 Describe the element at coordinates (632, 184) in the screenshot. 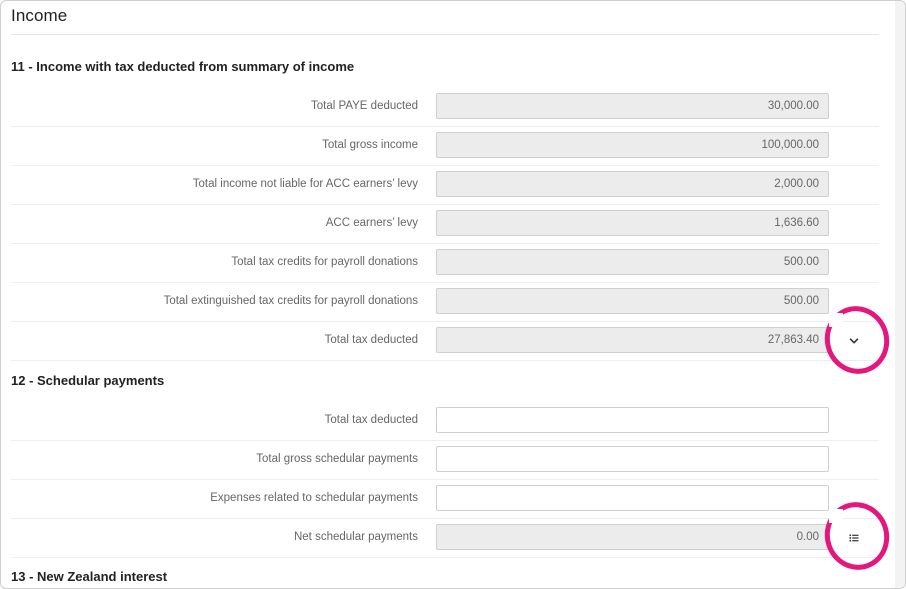

I see `income-not-liable-acc-field: 2,000.00` at that location.